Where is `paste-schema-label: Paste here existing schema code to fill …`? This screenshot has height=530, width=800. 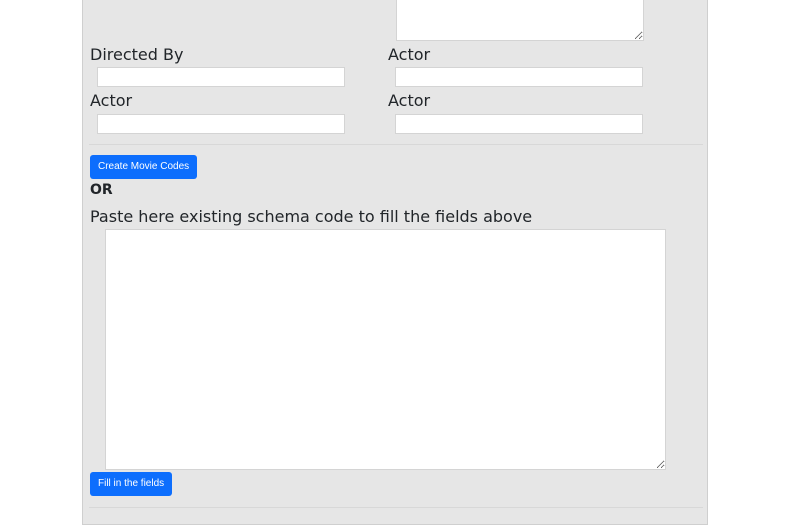
paste-schema-label: Paste here existing schema code to fill … is located at coordinates (311, 216).